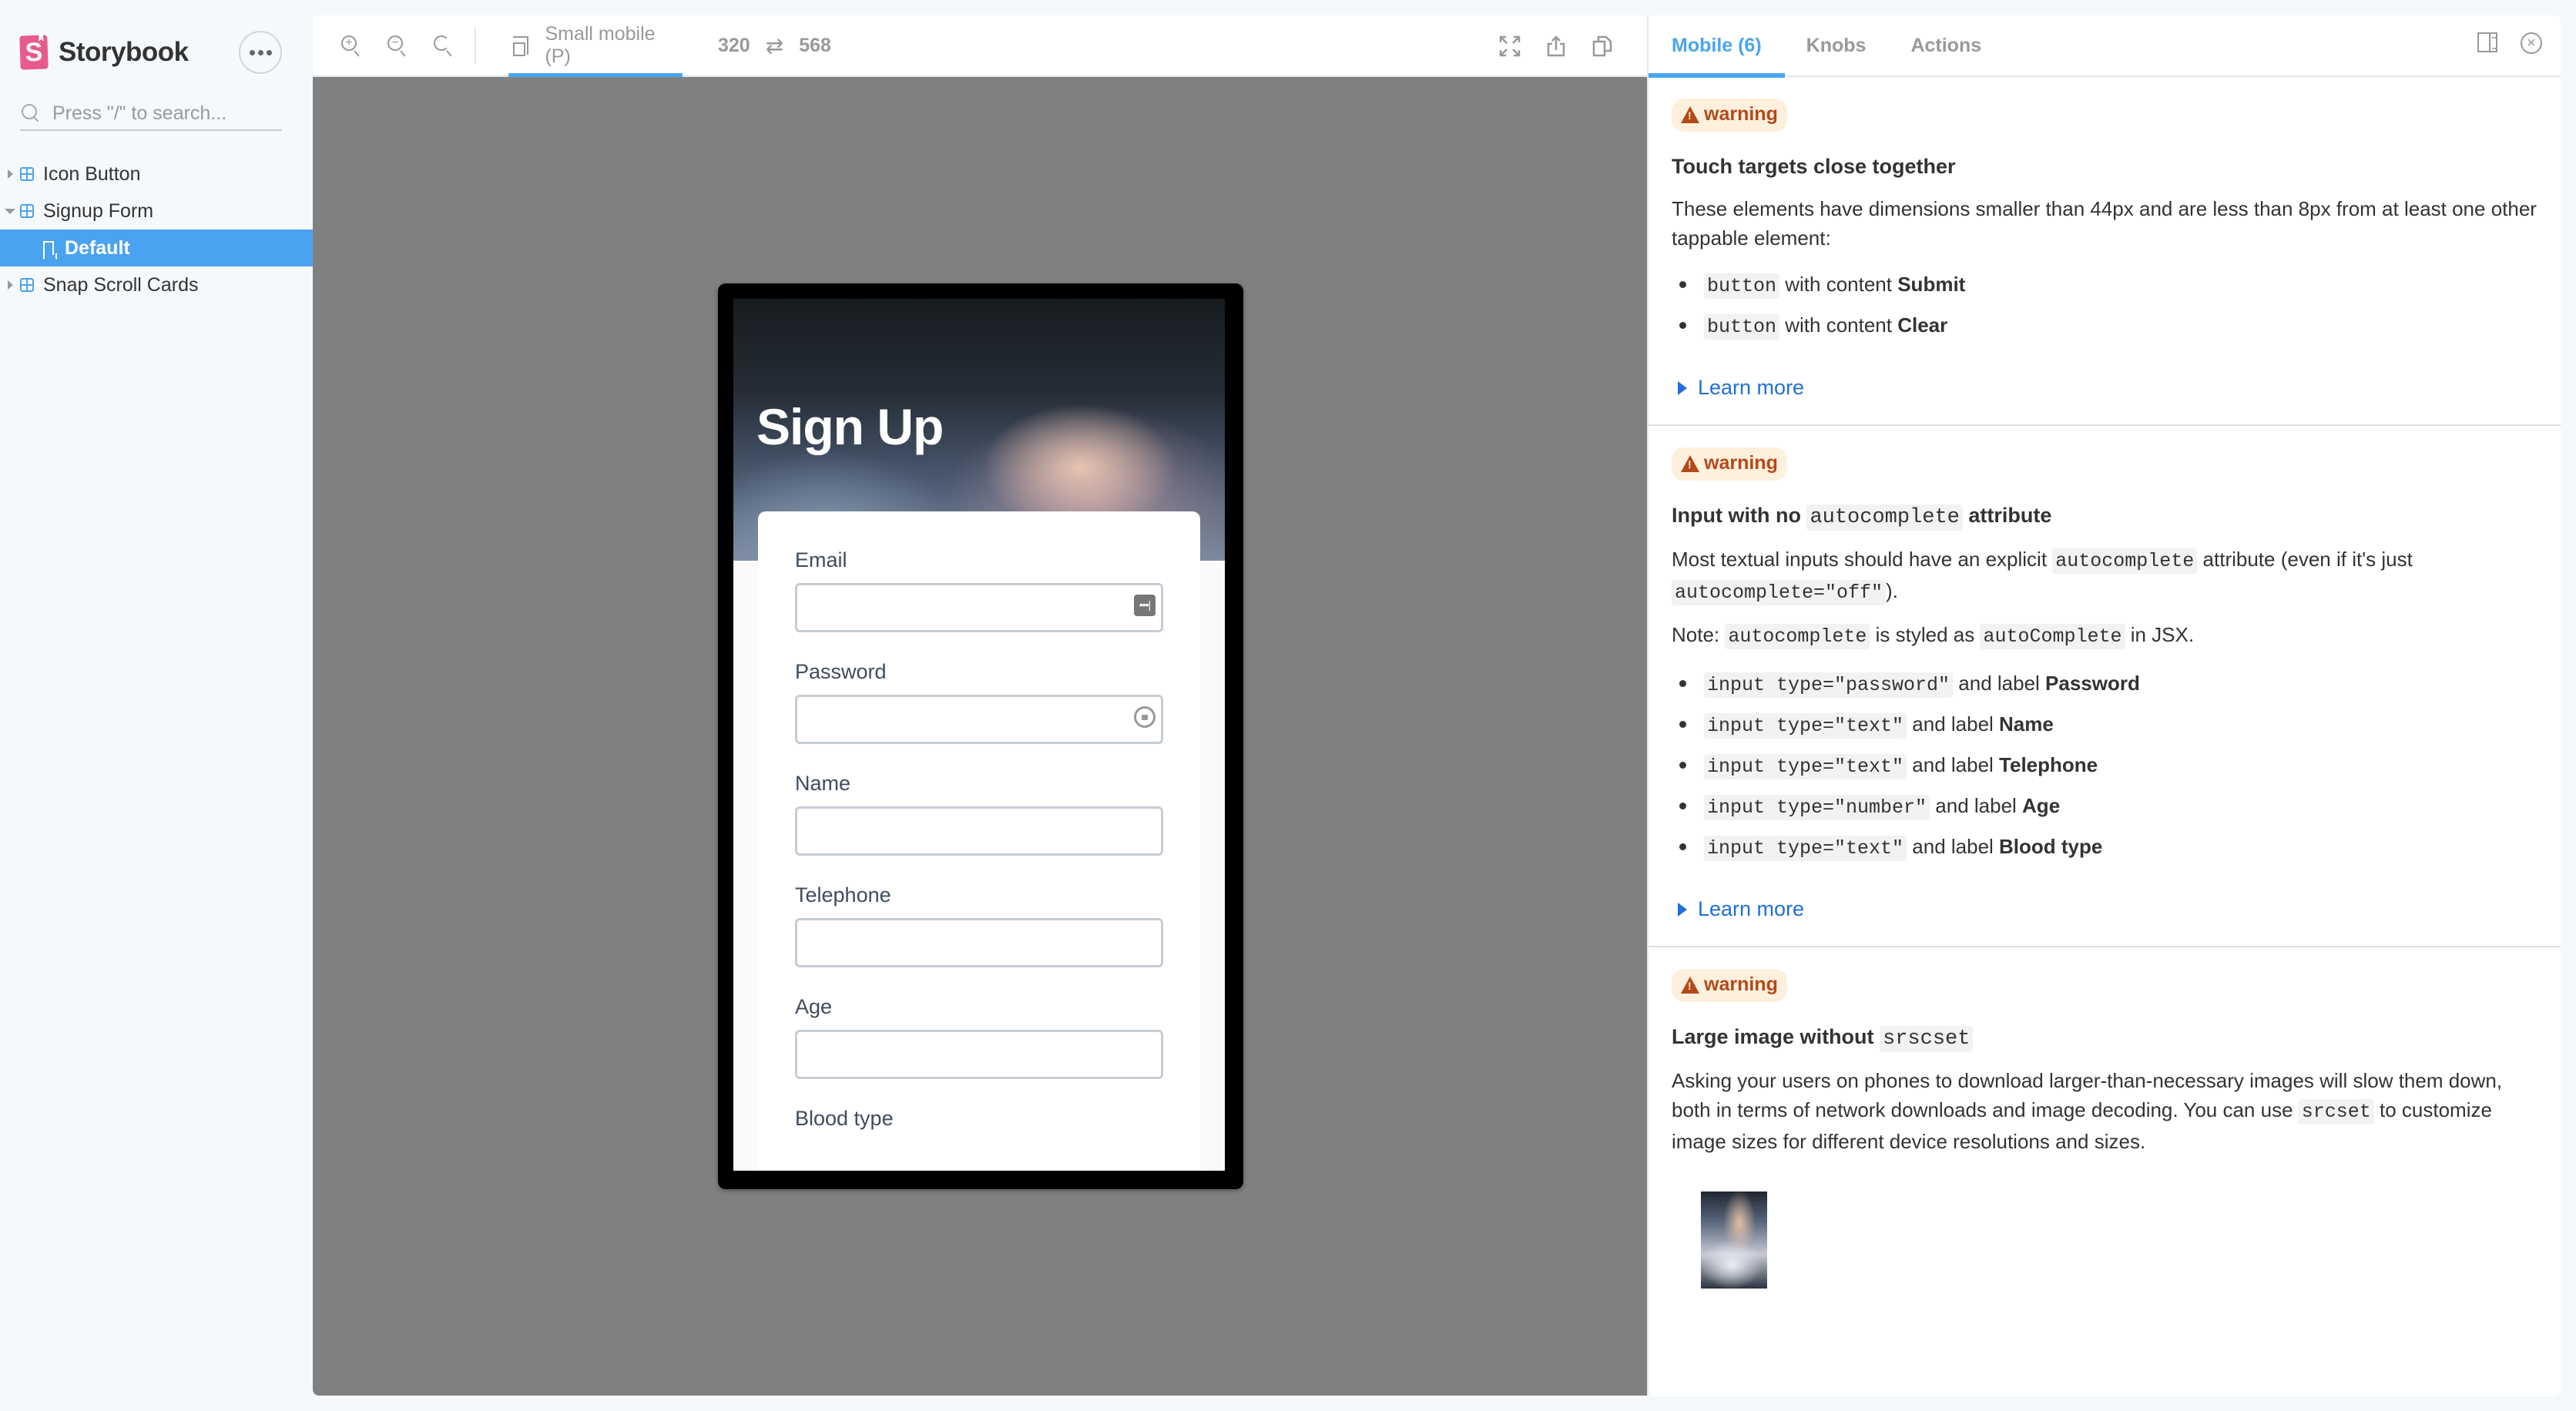 The height and width of the screenshot is (1411, 2576). What do you see at coordinates (1717, 46) in the screenshot?
I see `tab-mobile: Mobile (6)` at bounding box center [1717, 46].